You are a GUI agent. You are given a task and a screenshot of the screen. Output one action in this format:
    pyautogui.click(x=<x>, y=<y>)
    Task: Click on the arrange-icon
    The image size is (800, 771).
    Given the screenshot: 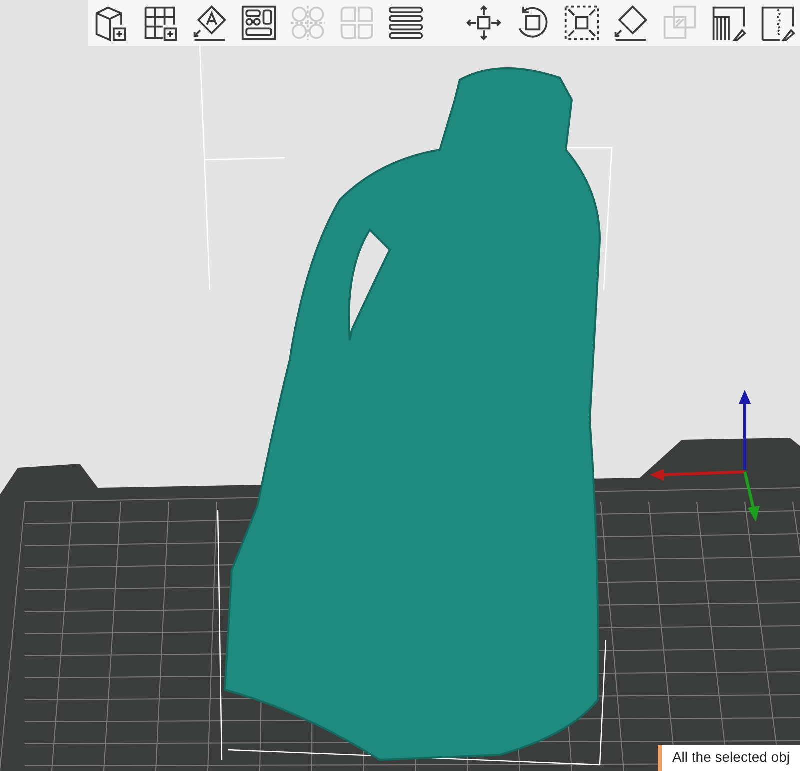 What is the action you would take?
    pyautogui.click(x=259, y=23)
    